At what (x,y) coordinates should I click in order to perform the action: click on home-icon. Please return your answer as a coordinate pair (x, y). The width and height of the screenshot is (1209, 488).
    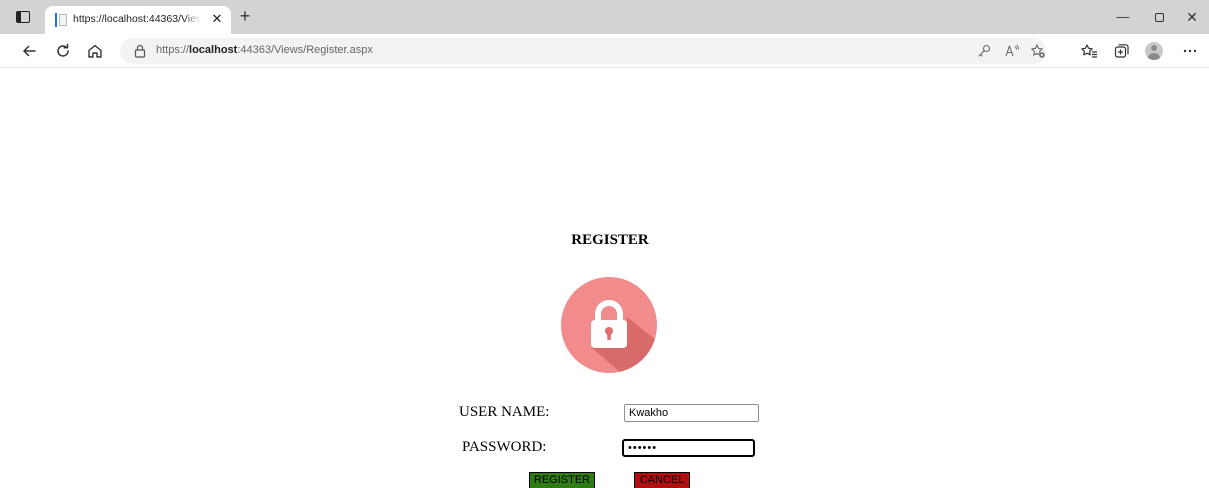
    Looking at the image, I should click on (95, 51).